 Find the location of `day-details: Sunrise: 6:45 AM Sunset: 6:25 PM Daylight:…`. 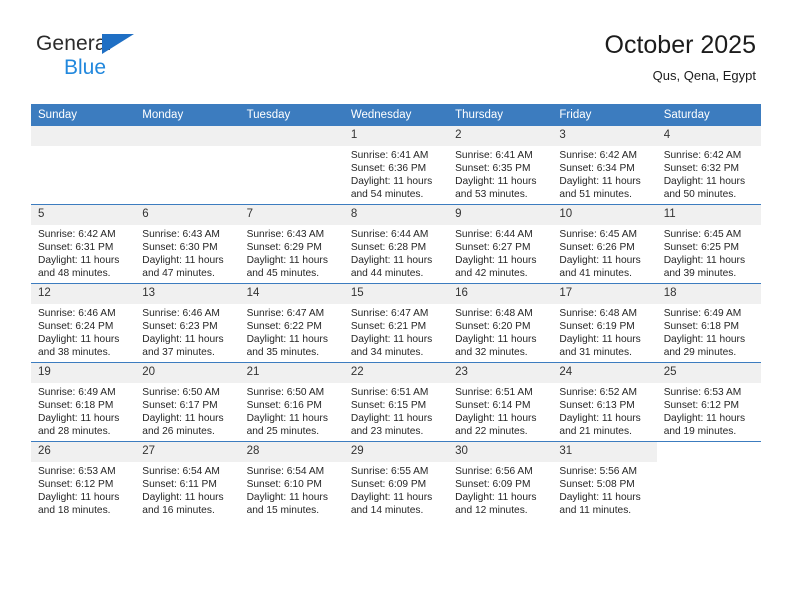

day-details: Sunrise: 6:45 AM Sunset: 6:25 PM Daylight:… is located at coordinates (709, 252).